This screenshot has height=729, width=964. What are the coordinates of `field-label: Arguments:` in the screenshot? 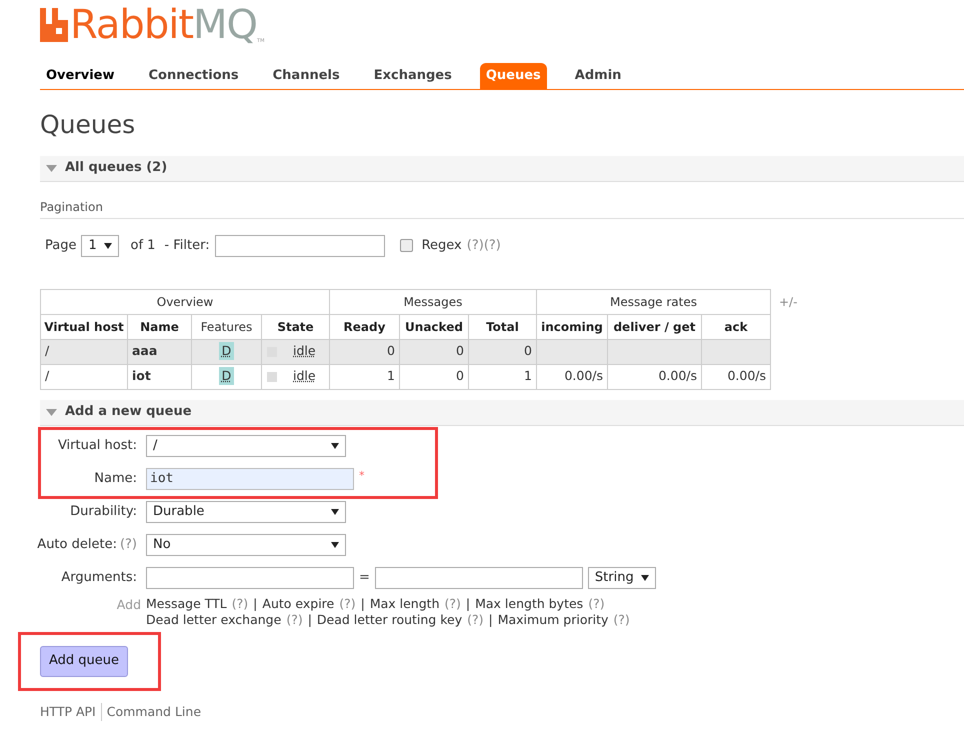 It's located at (99, 578).